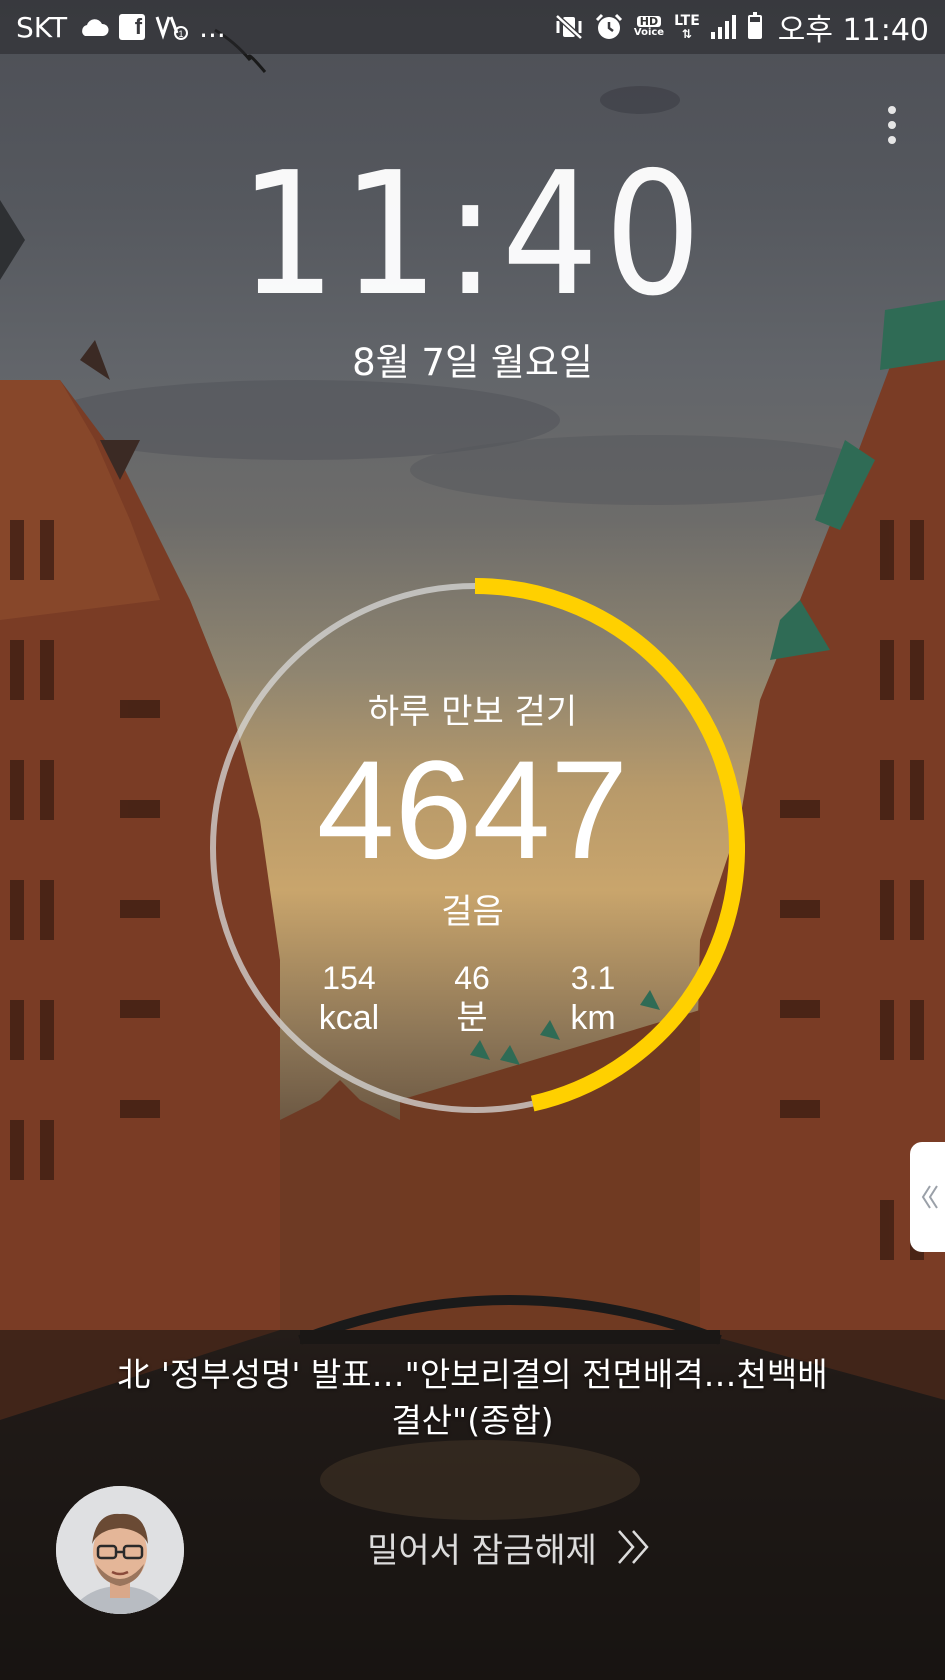  I want to click on stat-minutes-unit: 분, so click(472, 1018).